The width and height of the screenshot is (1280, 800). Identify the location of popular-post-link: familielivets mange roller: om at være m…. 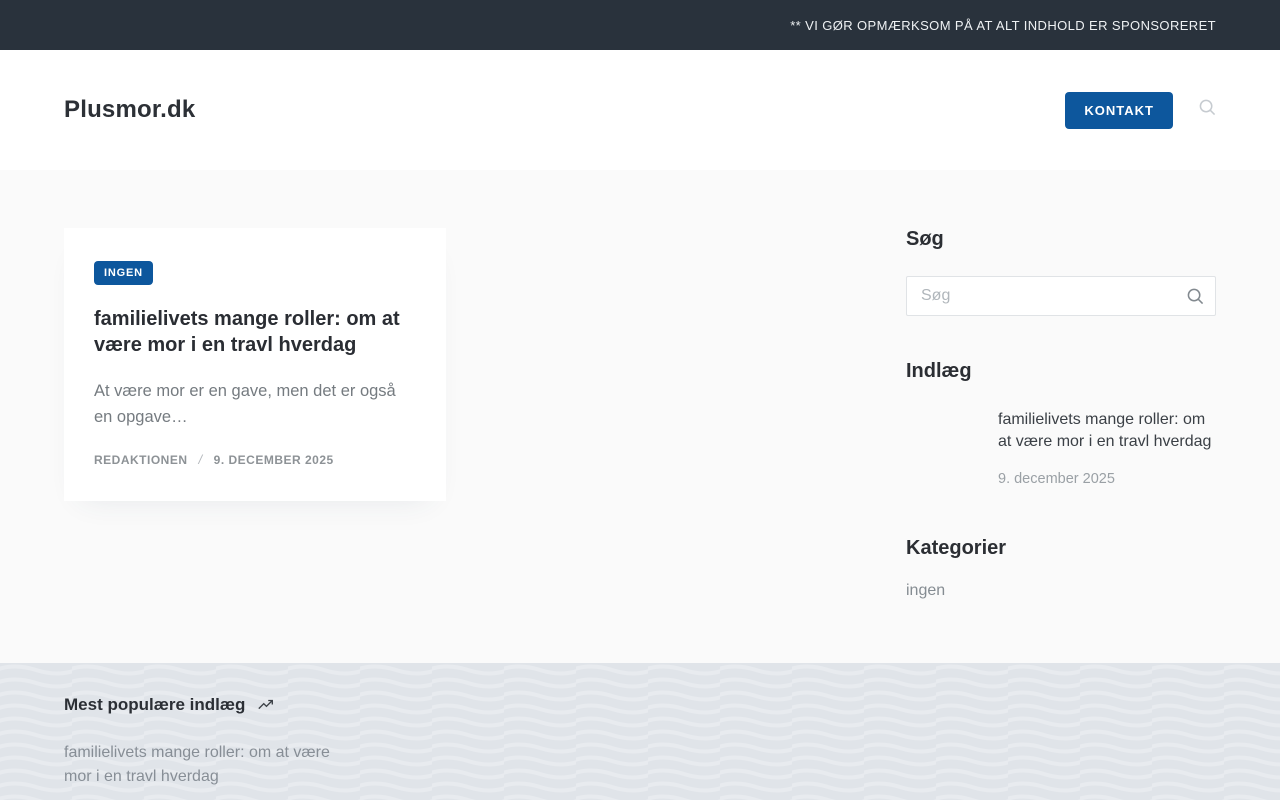
(199, 765).